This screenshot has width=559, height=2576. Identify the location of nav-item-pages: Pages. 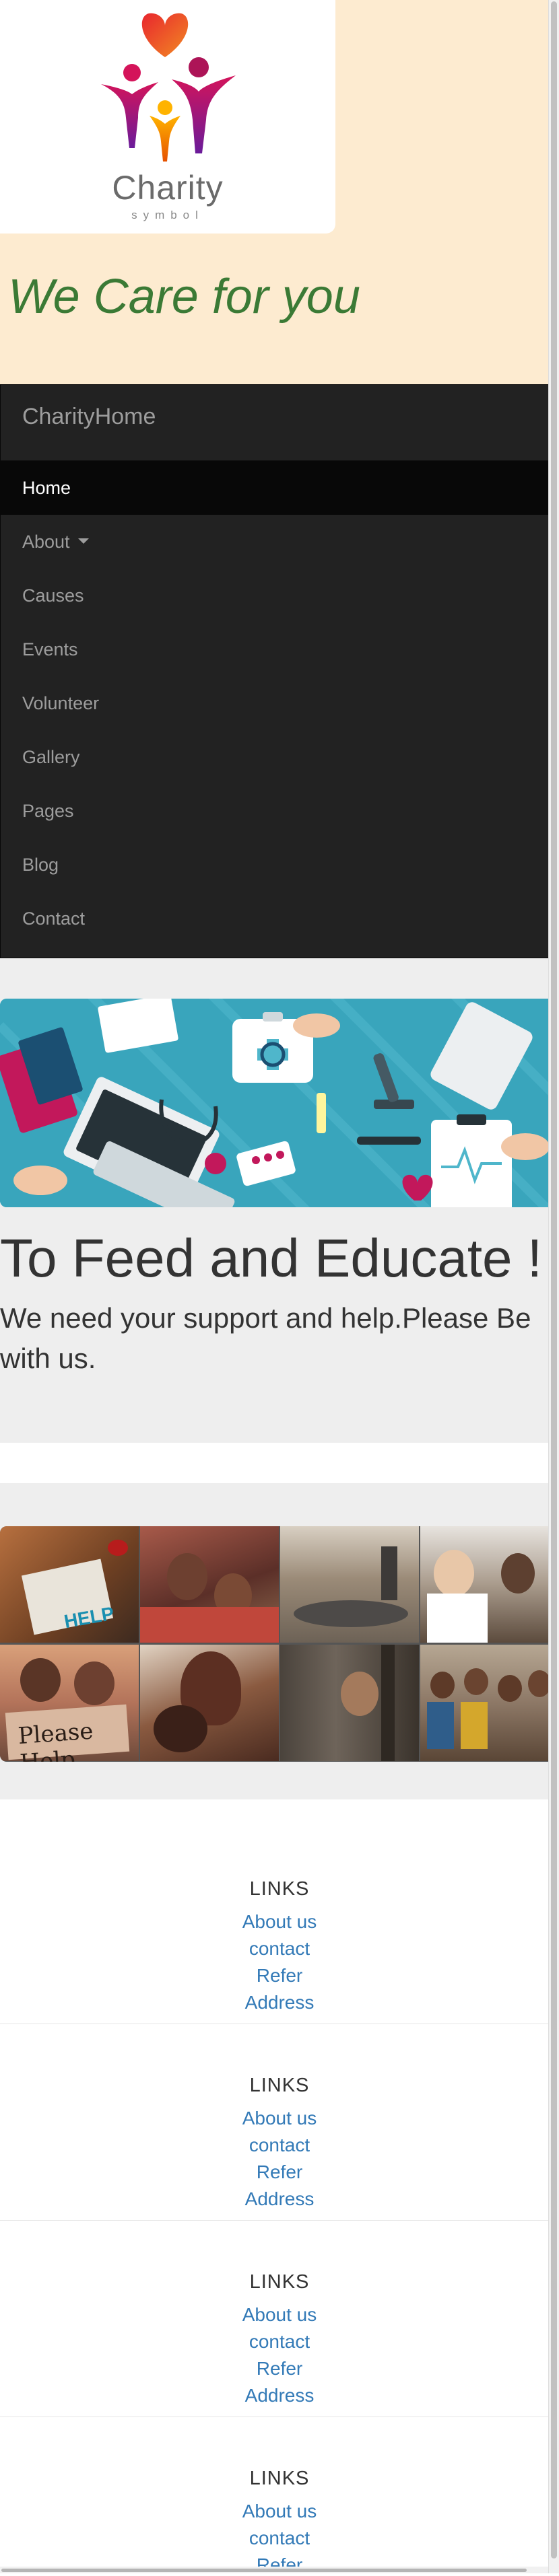
(280, 811).